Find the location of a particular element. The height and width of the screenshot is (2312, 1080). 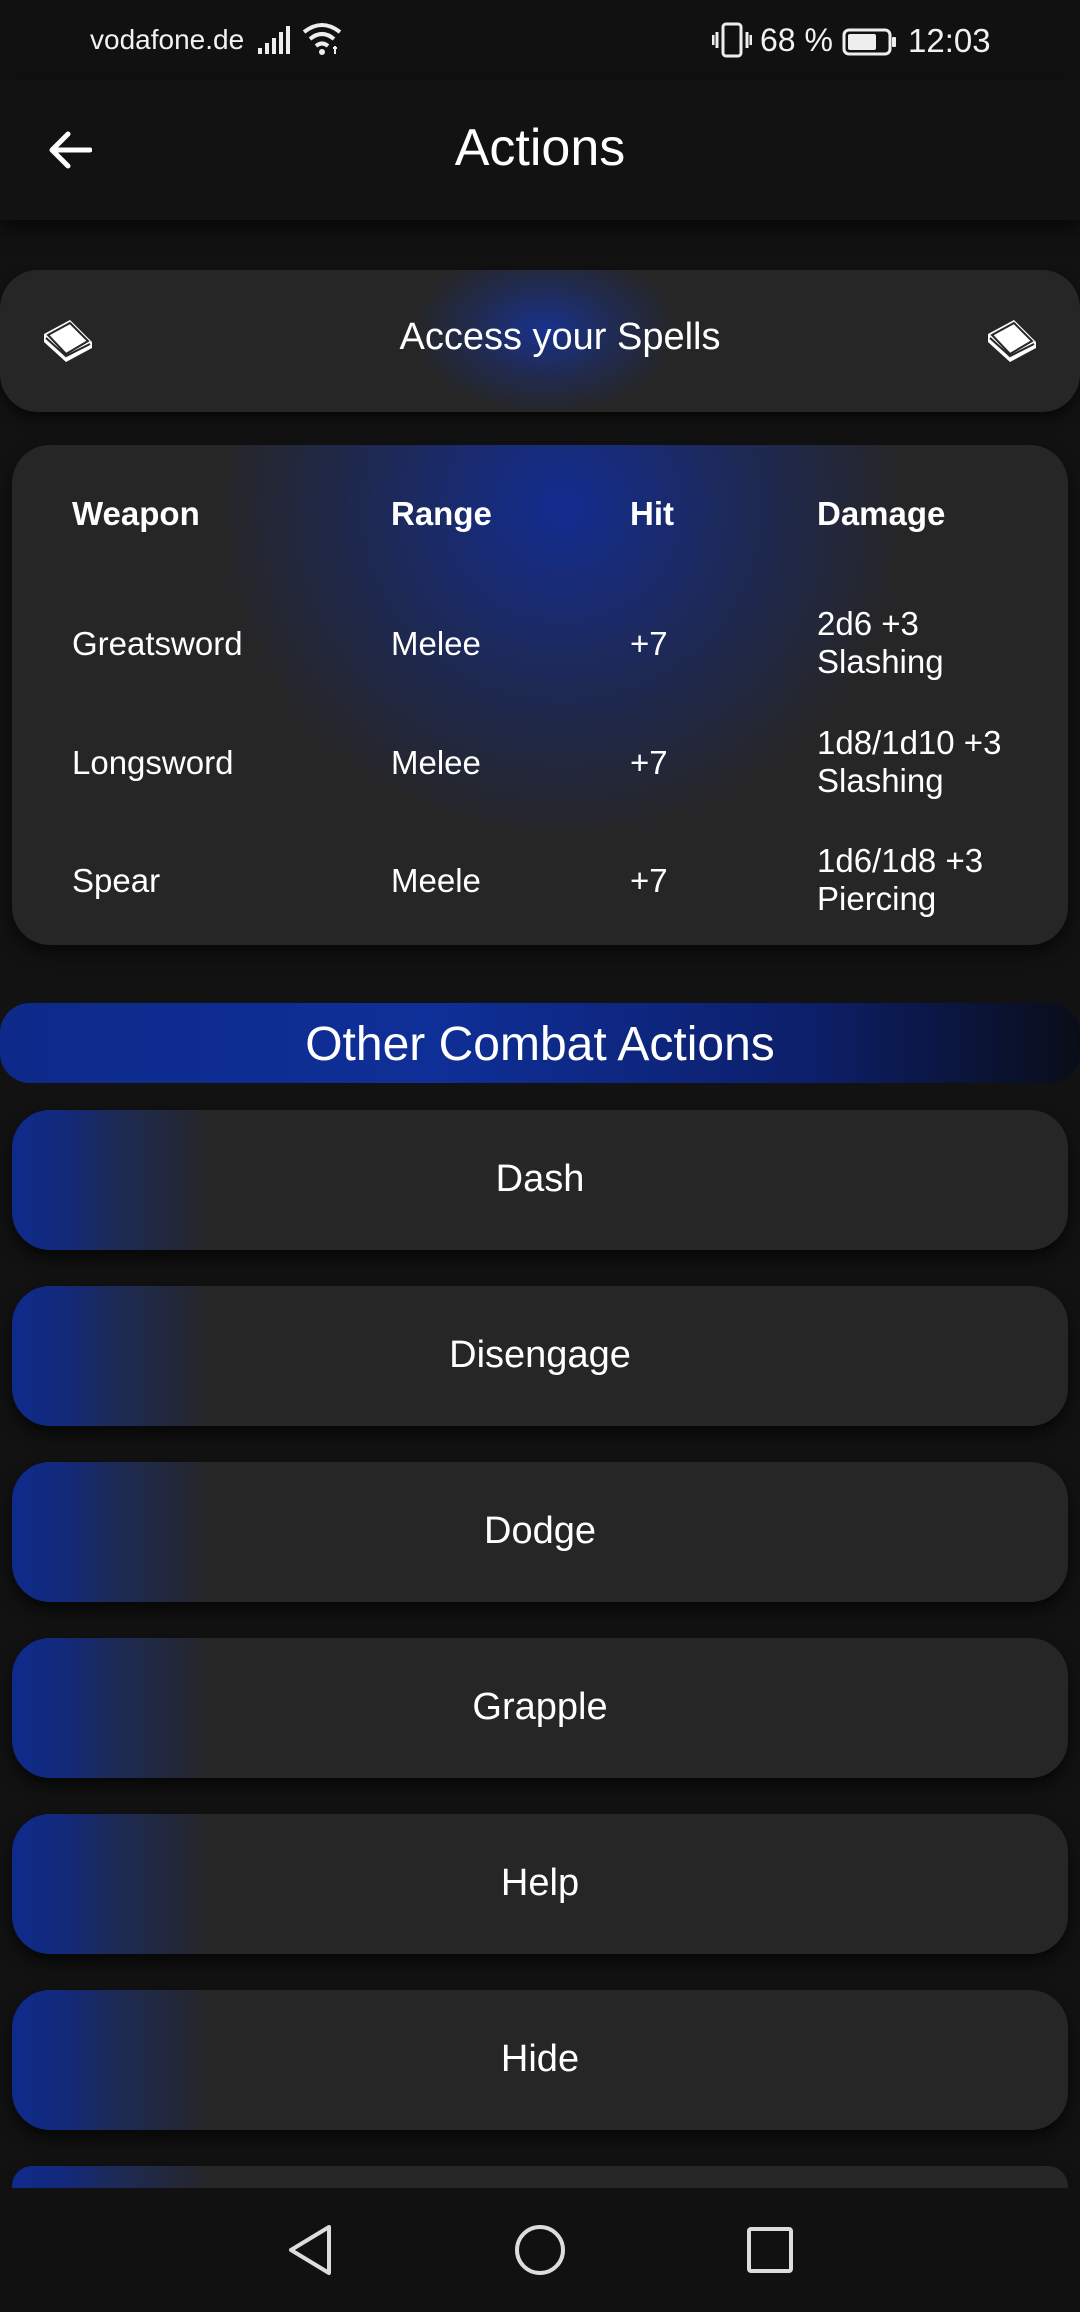

page-title: Actions is located at coordinates (540, 148).